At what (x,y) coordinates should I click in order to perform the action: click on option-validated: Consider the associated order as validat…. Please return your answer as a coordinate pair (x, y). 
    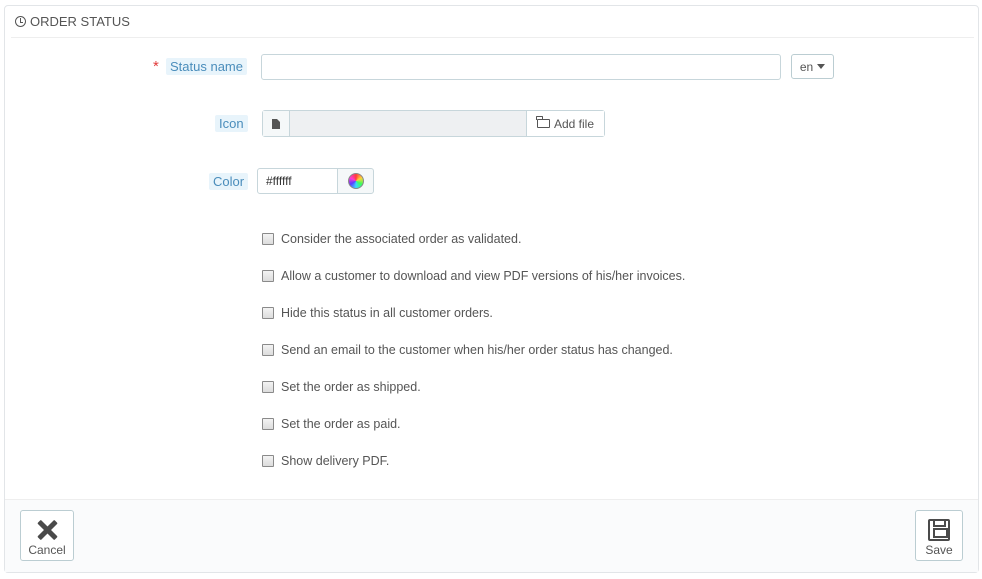
    Looking at the image, I should click on (391, 239).